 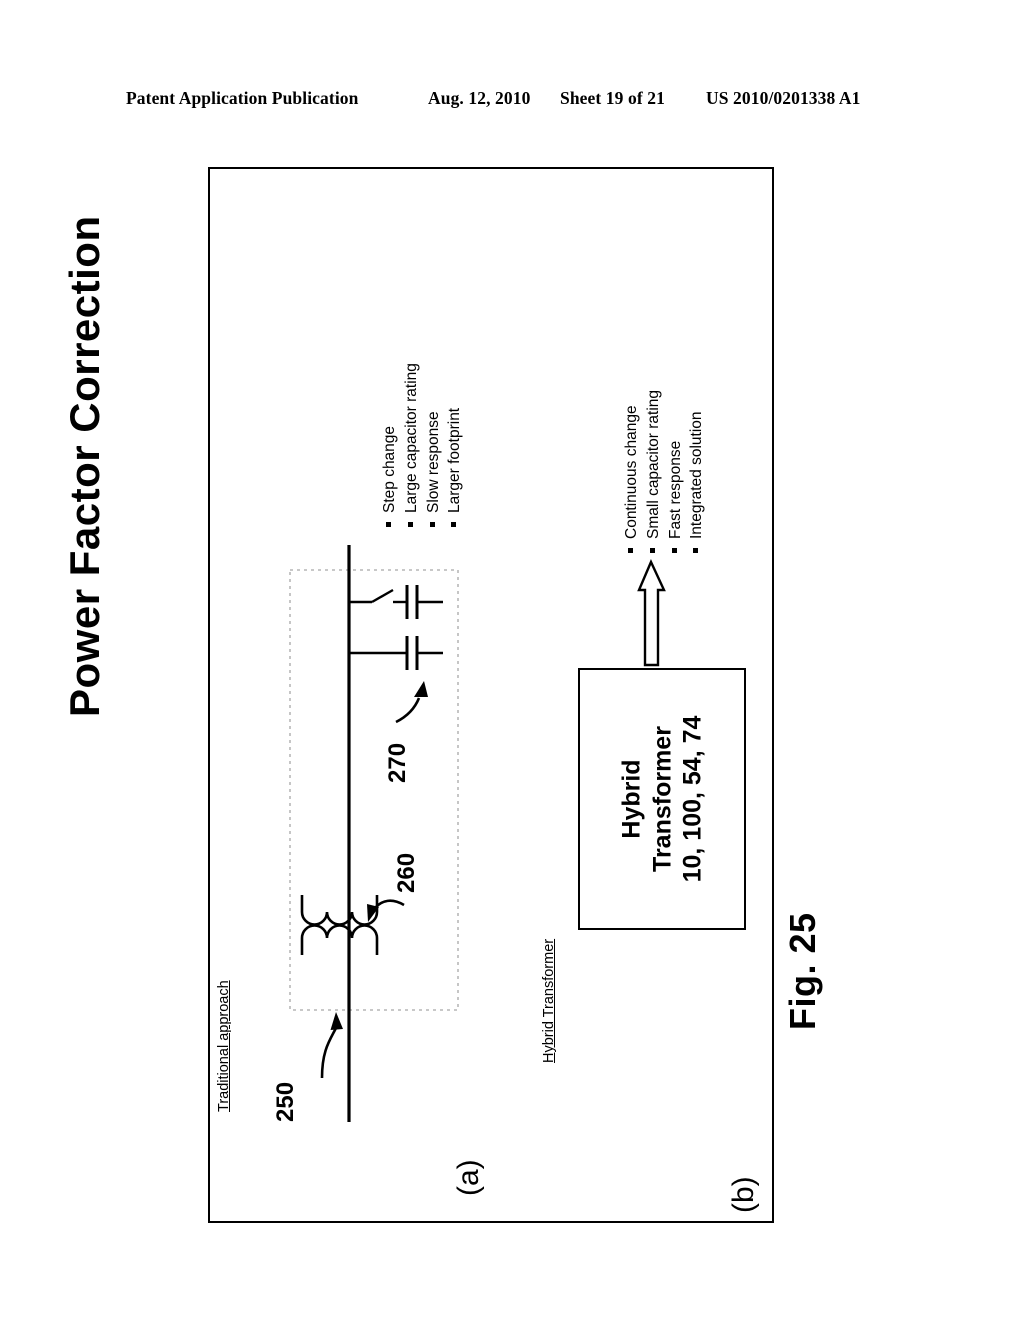 I want to click on list-item: Small capacitor rating, so click(x=654, y=471).